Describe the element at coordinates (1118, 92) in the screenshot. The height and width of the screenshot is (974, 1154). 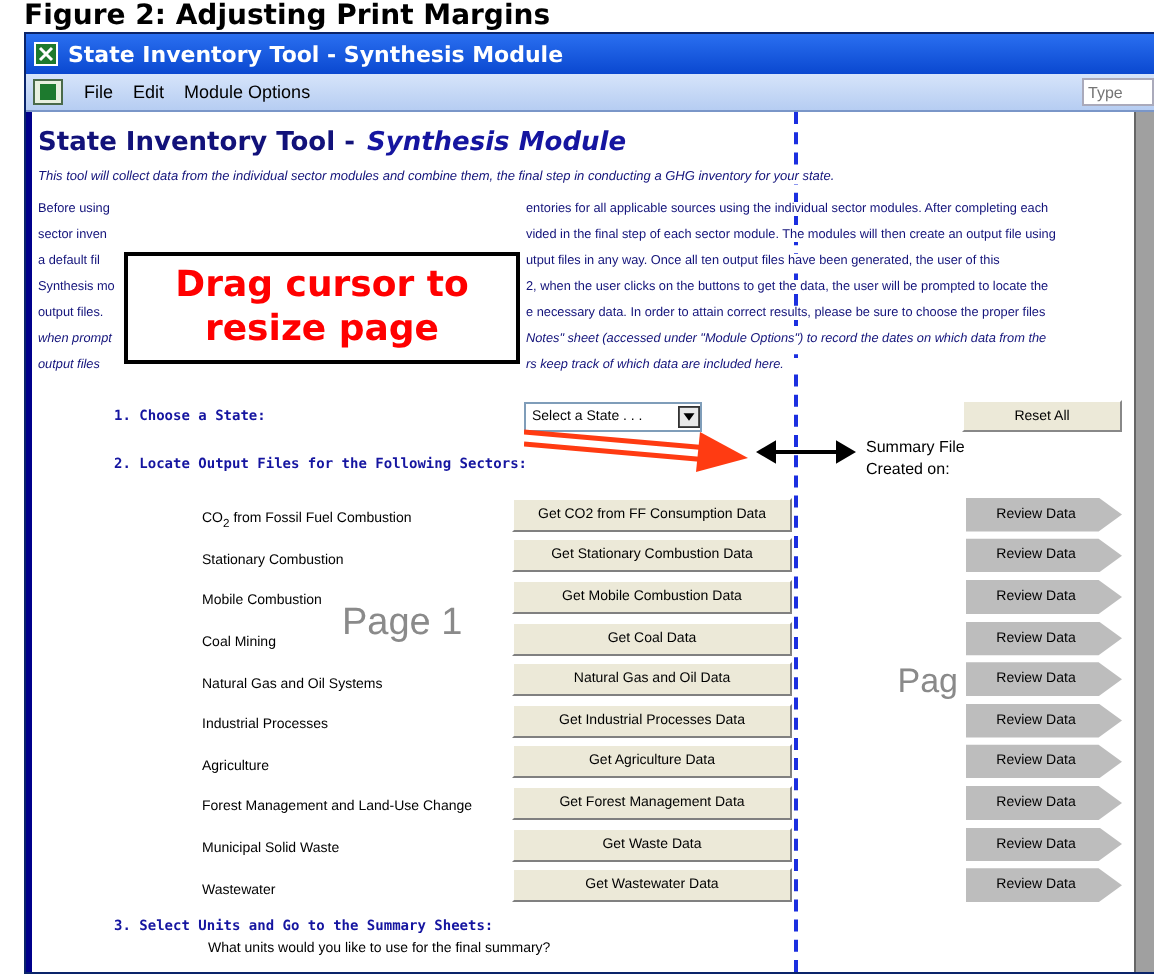
I see `help-search-field: Type` at that location.